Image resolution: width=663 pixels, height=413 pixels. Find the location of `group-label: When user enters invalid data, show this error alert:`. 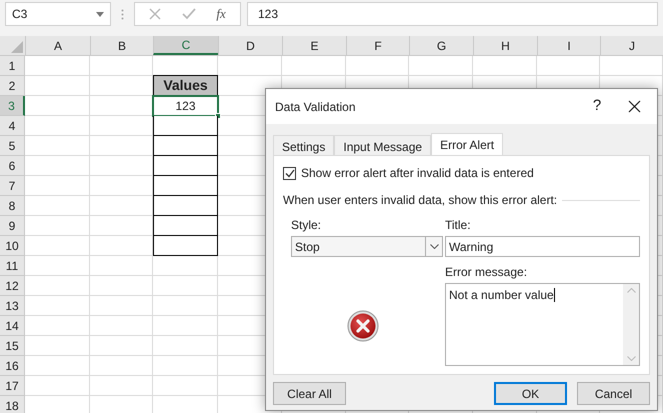

group-label: When user enters invalid data, show this error alert: is located at coordinates (420, 200).